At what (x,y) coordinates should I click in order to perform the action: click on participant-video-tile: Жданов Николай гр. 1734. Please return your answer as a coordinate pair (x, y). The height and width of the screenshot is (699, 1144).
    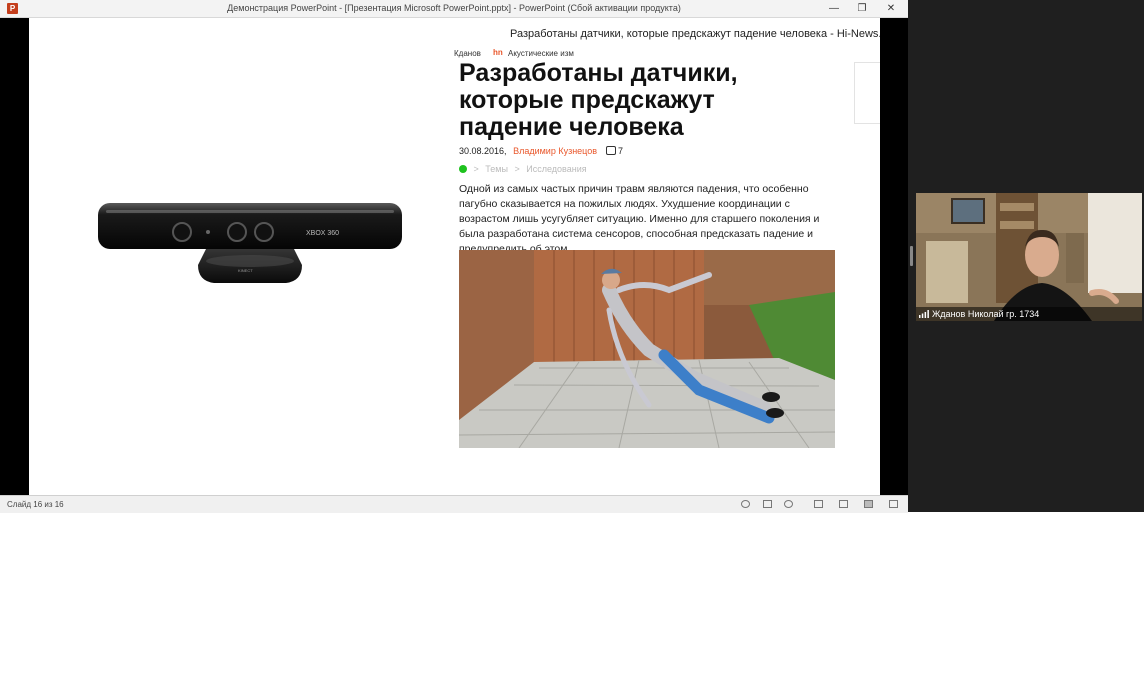
    Looking at the image, I should click on (1029, 257).